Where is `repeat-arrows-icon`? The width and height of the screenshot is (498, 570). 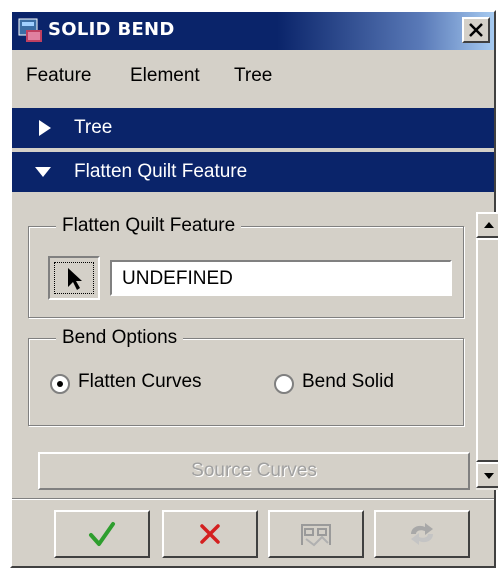
repeat-arrows-icon is located at coordinates (422, 534).